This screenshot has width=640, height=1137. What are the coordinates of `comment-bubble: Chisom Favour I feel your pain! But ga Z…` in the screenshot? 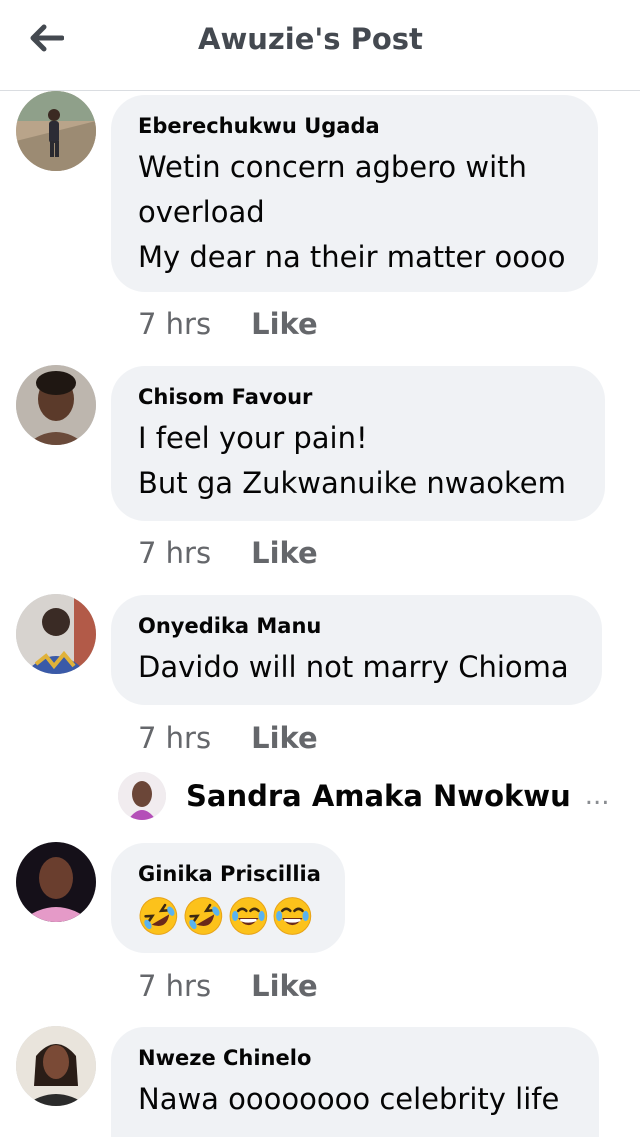 It's located at (358, 443).